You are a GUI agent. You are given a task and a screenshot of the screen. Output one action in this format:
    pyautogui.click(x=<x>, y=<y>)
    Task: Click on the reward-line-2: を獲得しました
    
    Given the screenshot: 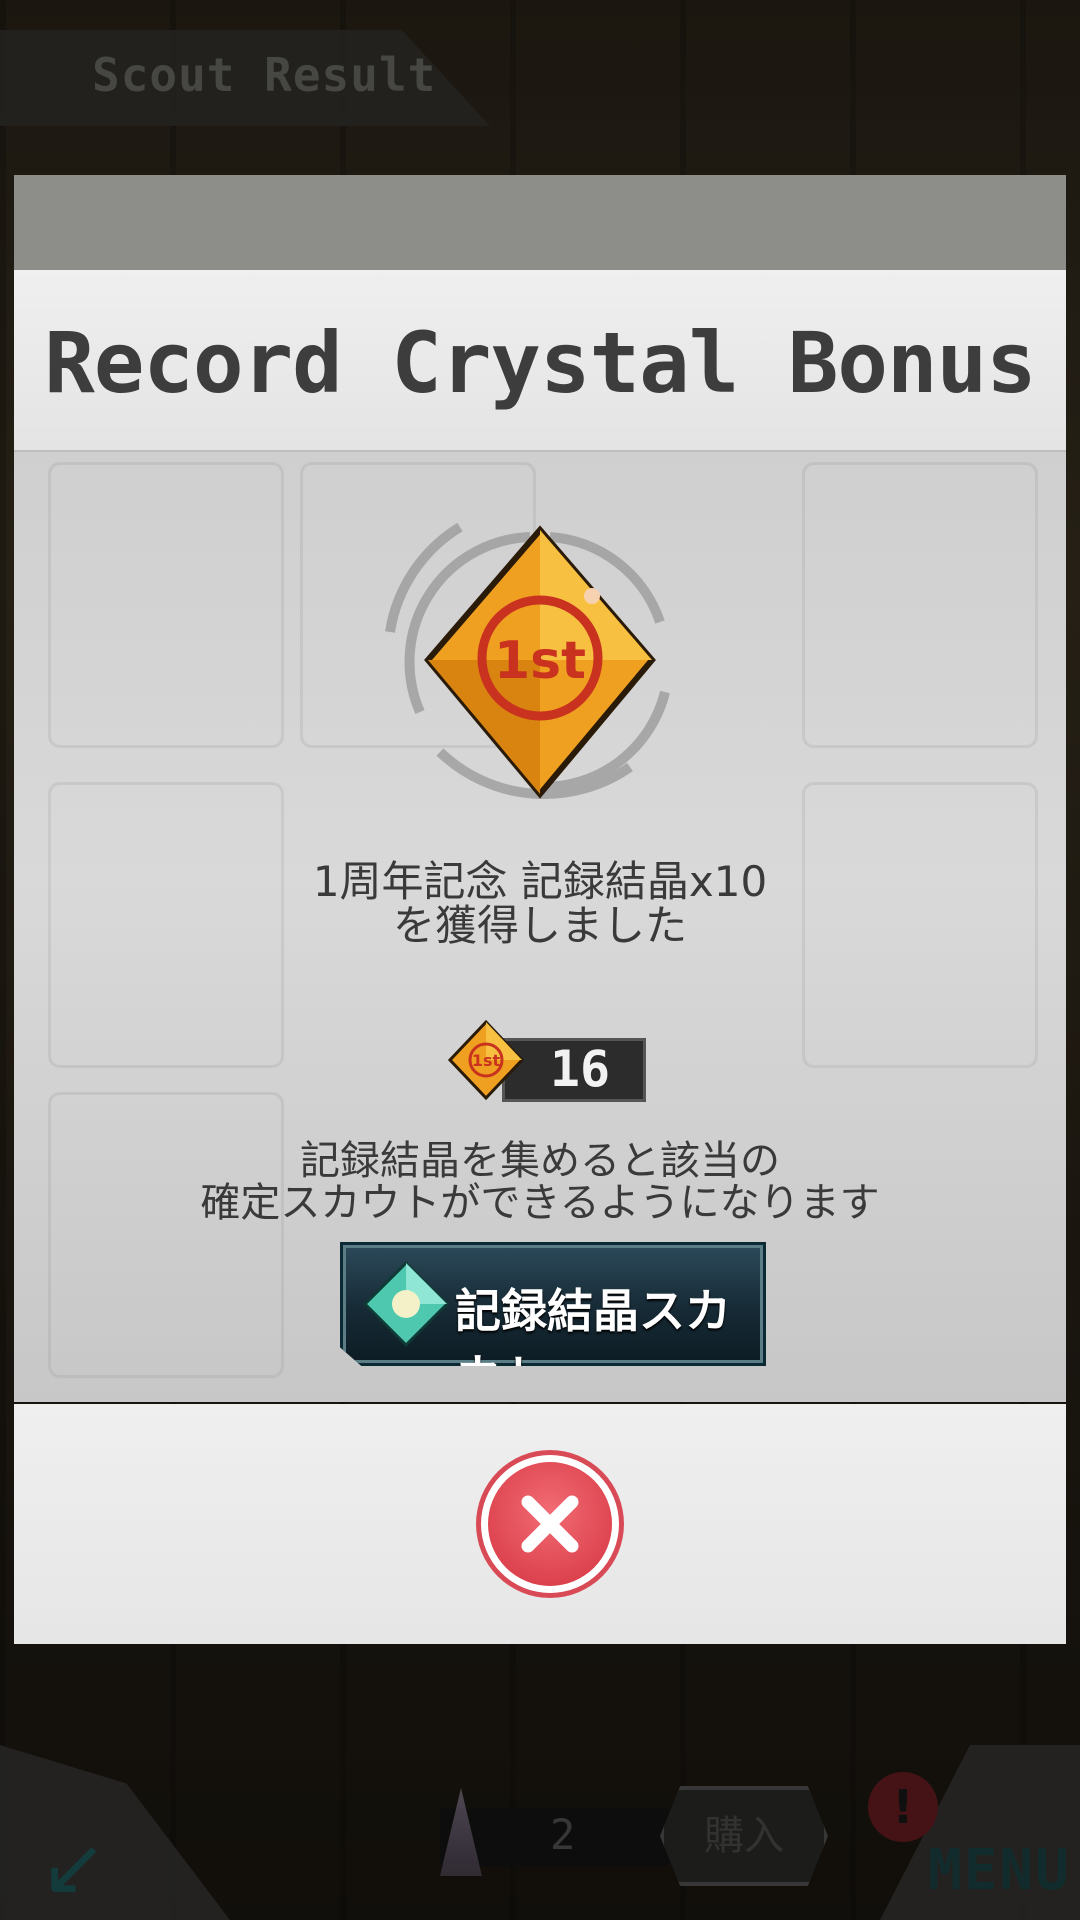 What is the action you would take?
    pyautogui.click(x=539, y=925)
    